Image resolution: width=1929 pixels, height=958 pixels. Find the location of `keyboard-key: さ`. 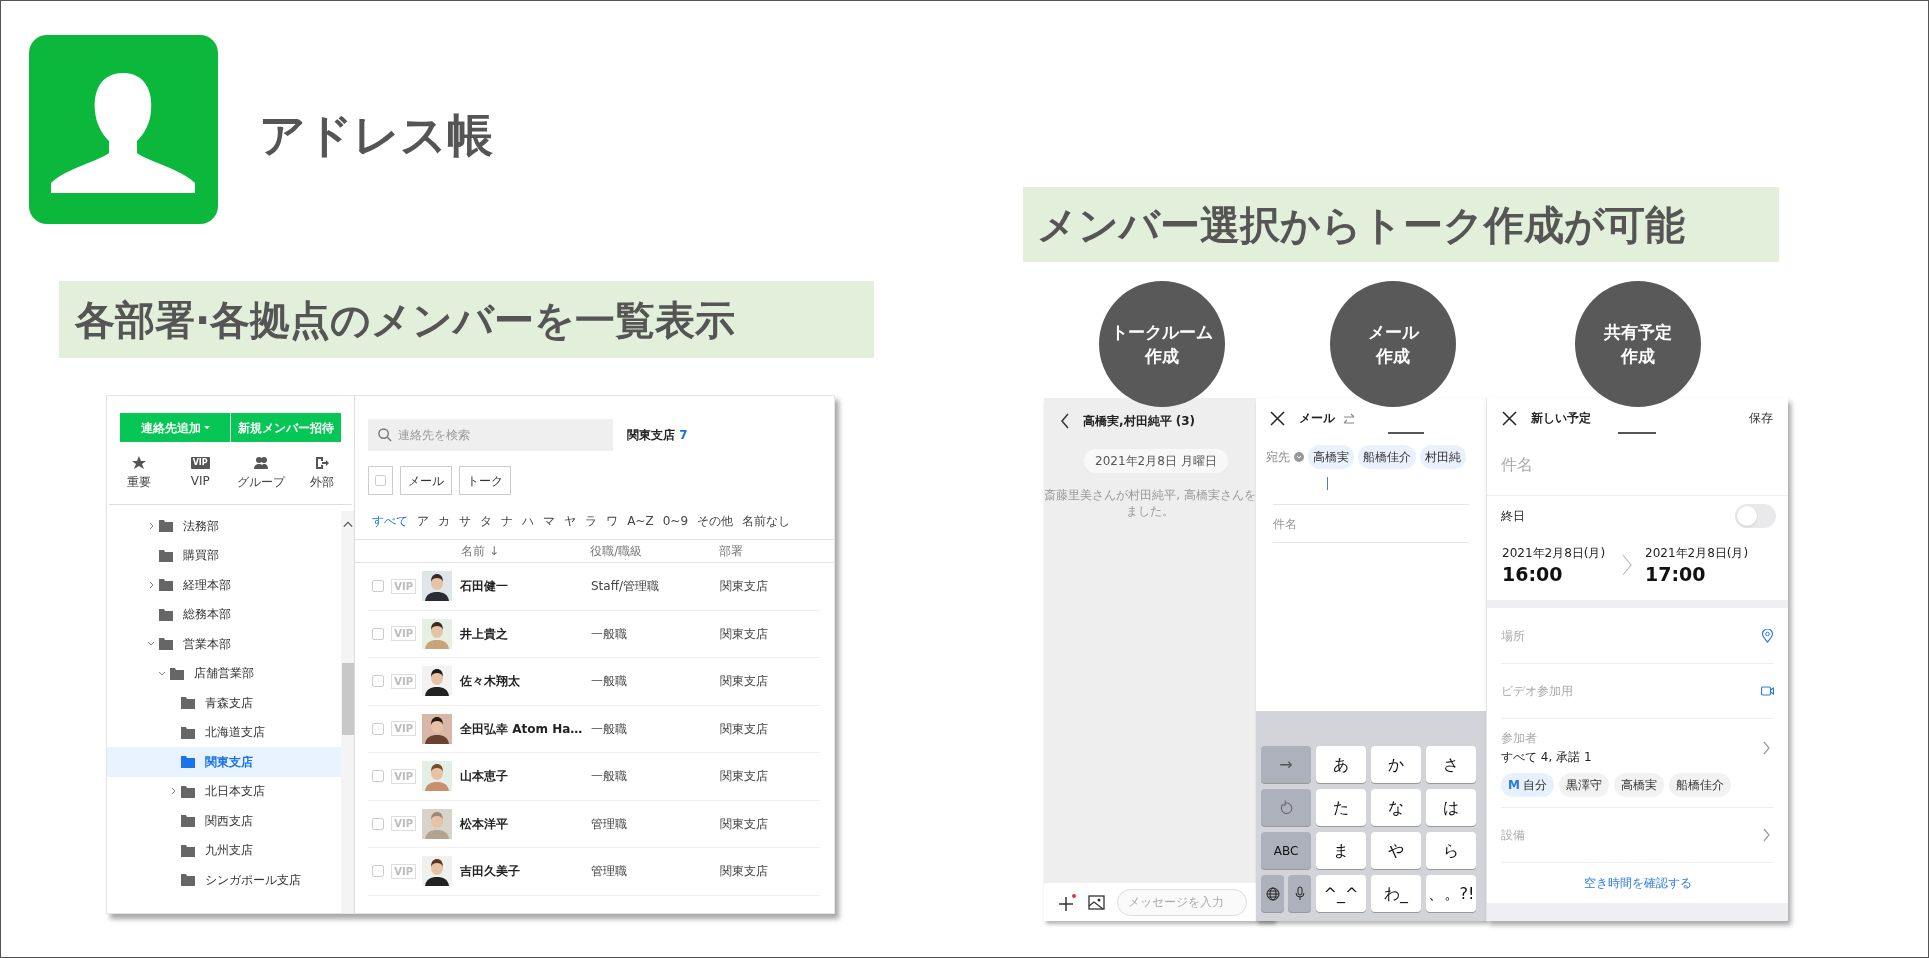

keyboard-key: さ is located at coordinates (1451, 764).